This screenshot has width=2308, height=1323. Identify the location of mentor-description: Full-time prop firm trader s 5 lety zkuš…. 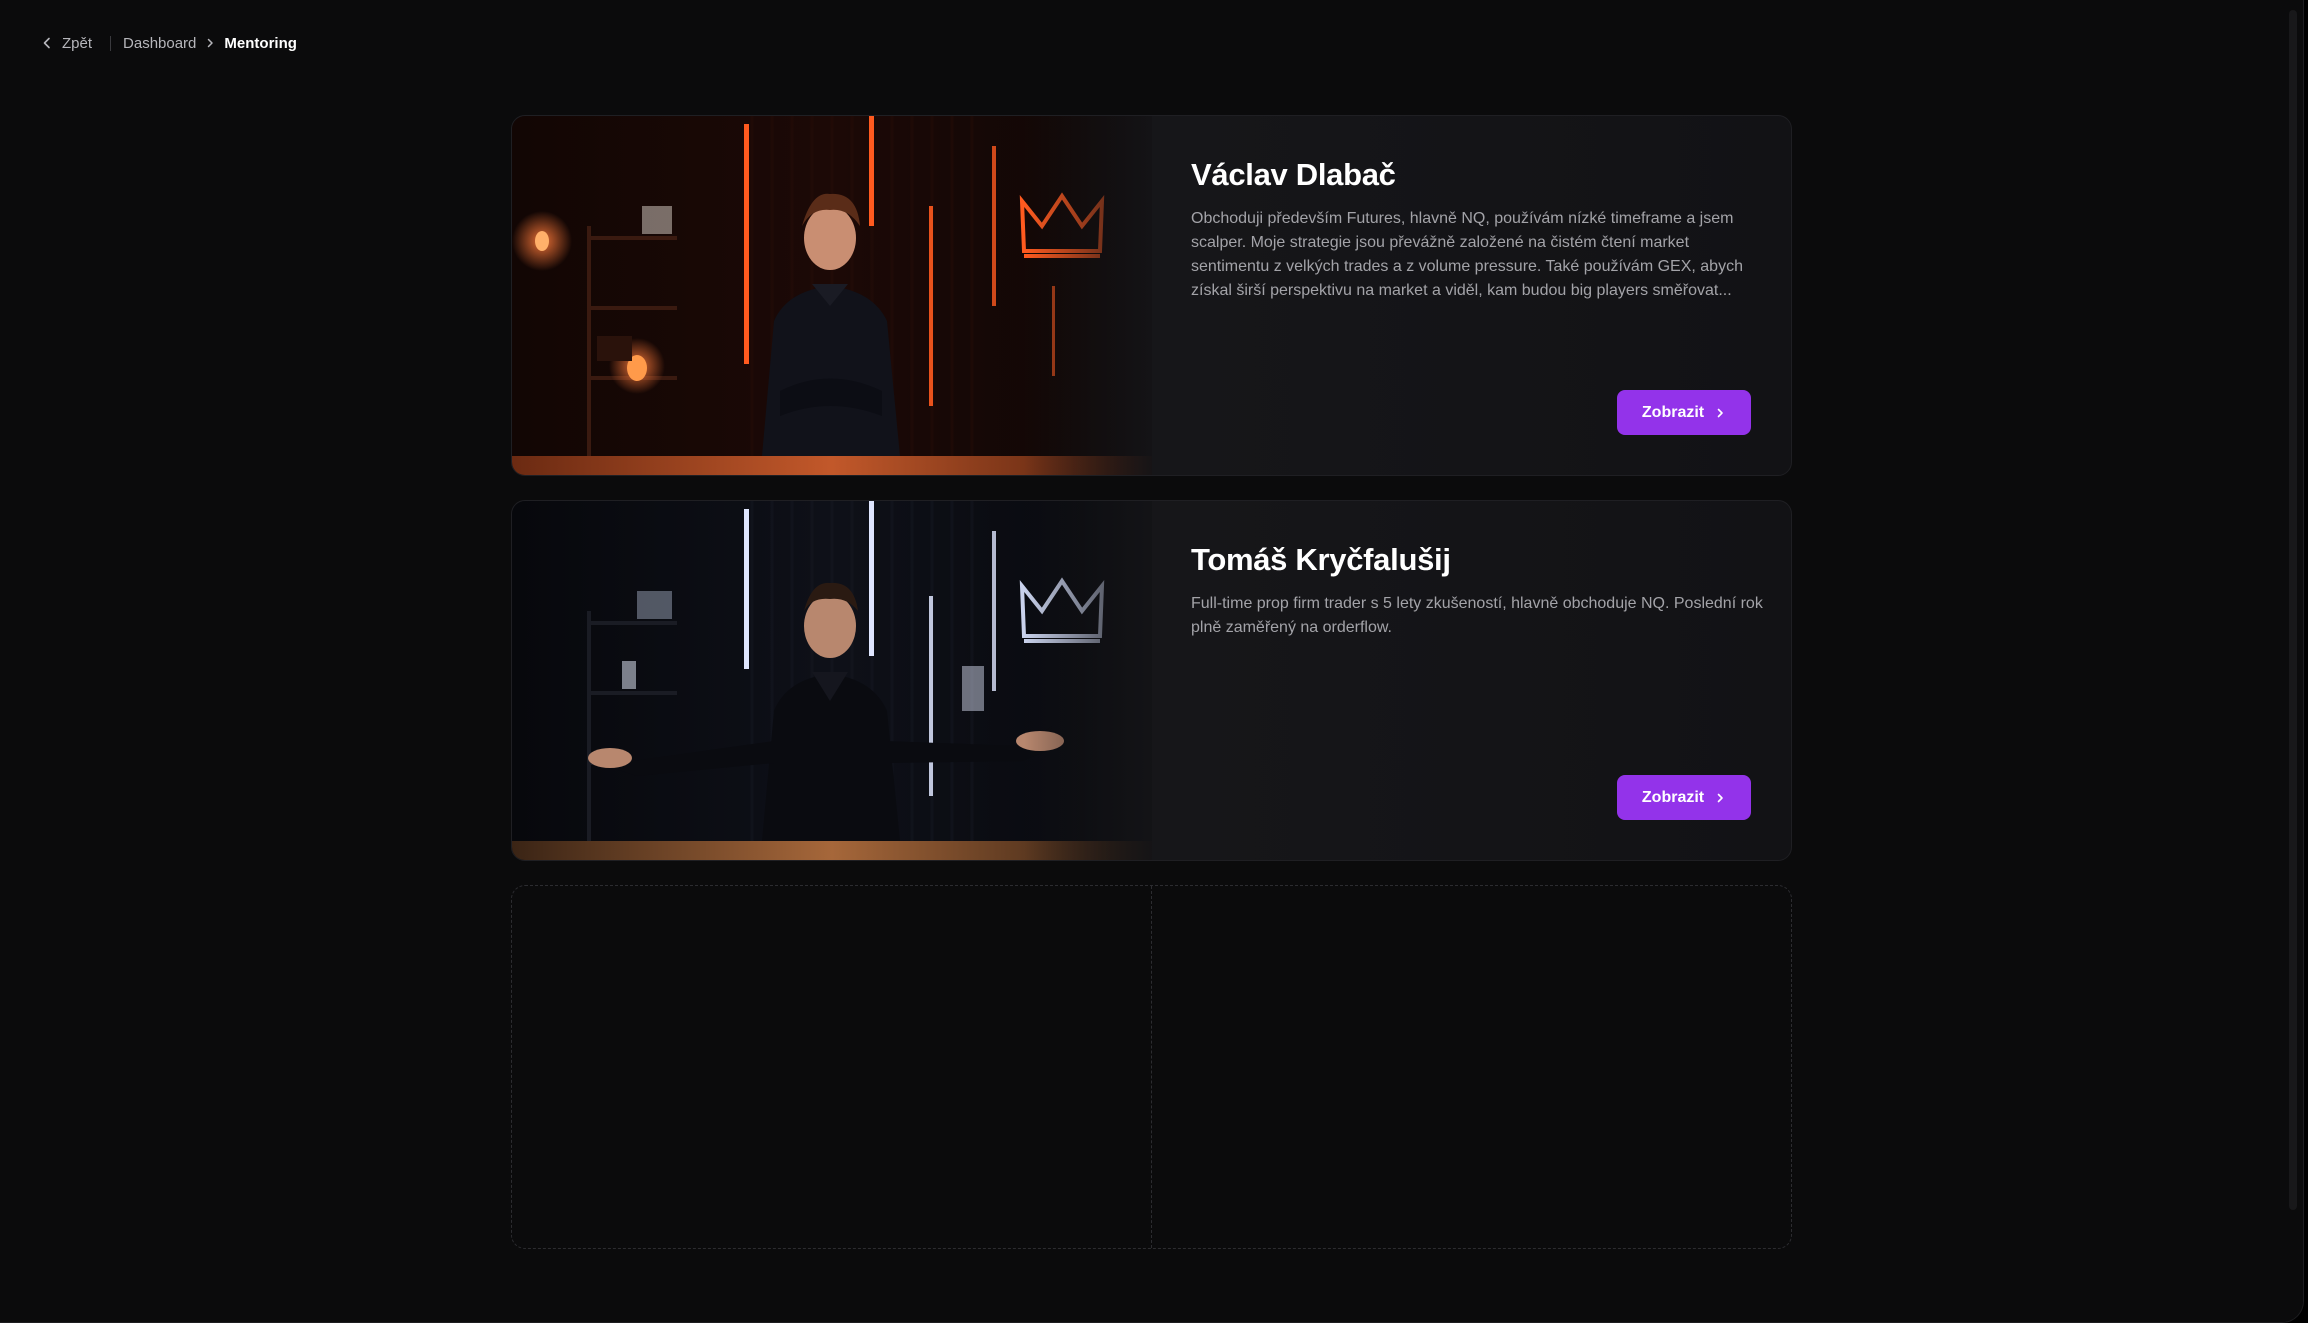
(1477, 616).